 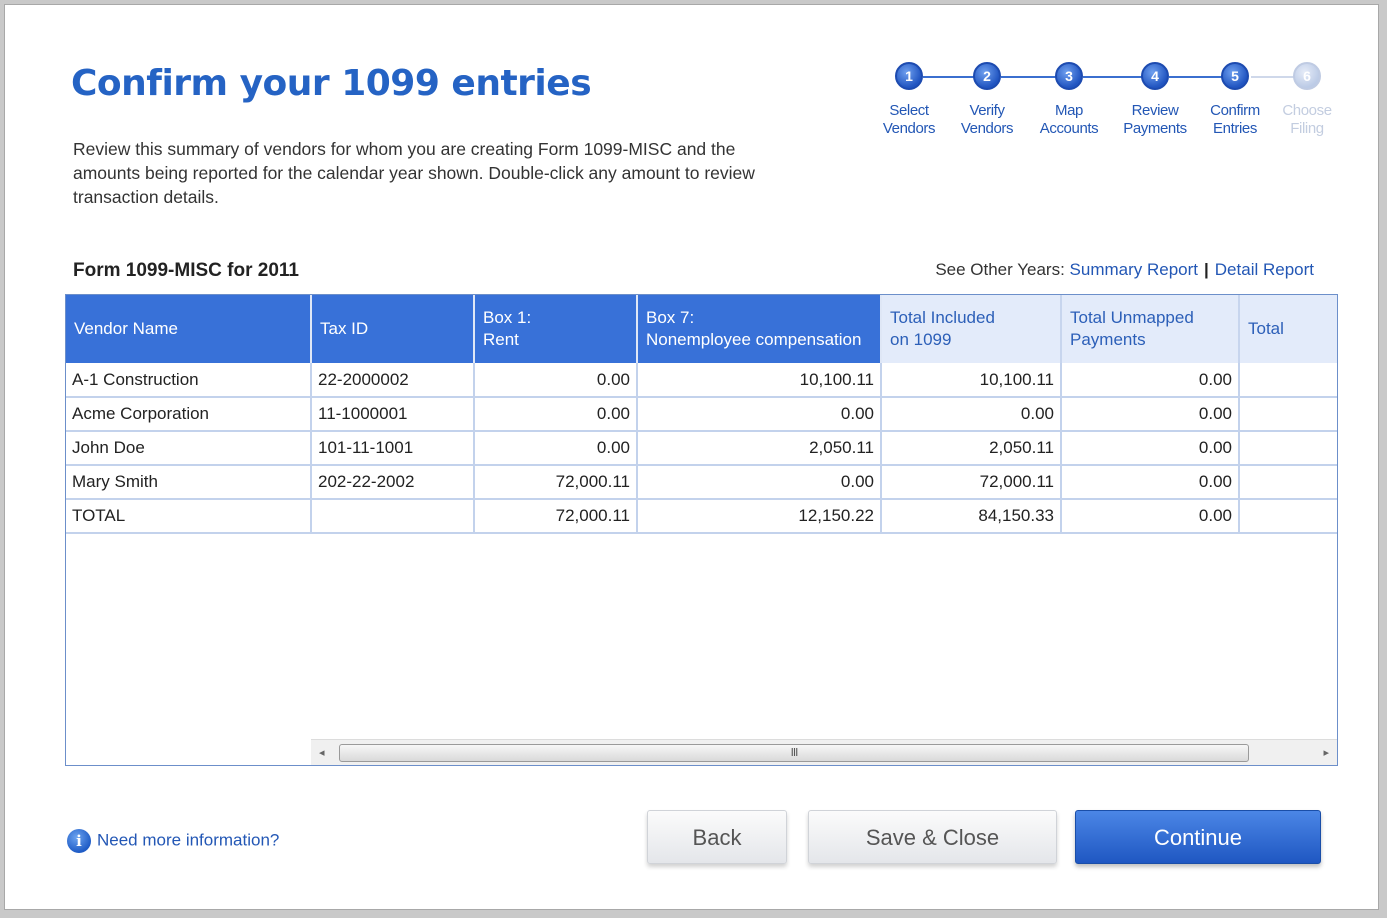 What do you see at coordinates (1288, 380) in the screenshot?
I see `cell-amount: 1` at bounding box center [1288, 380].